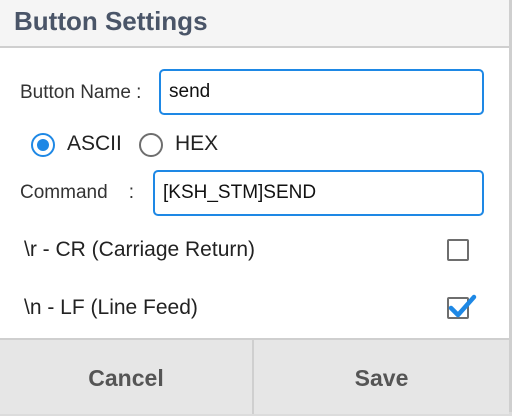  What do you see at coordinates (94, 144) in the screenshot?
I see `ascii-radio-label: ASCII` at bounding box center [94, 144].